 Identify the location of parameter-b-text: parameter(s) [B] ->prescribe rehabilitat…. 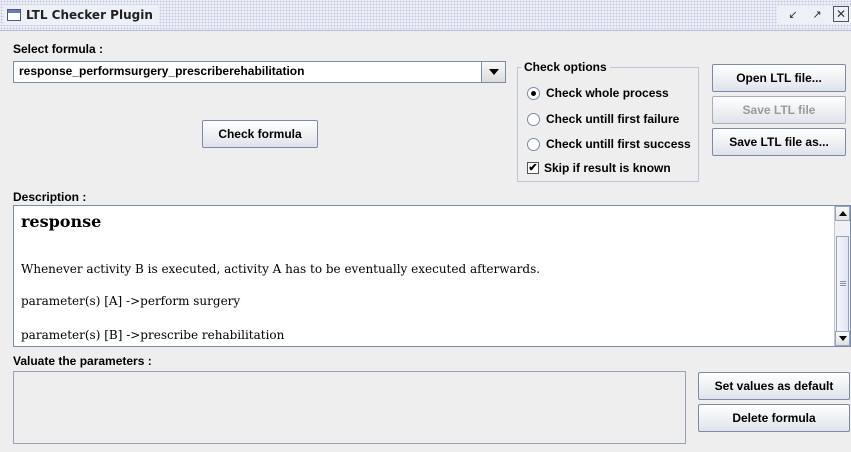
(153, 335).